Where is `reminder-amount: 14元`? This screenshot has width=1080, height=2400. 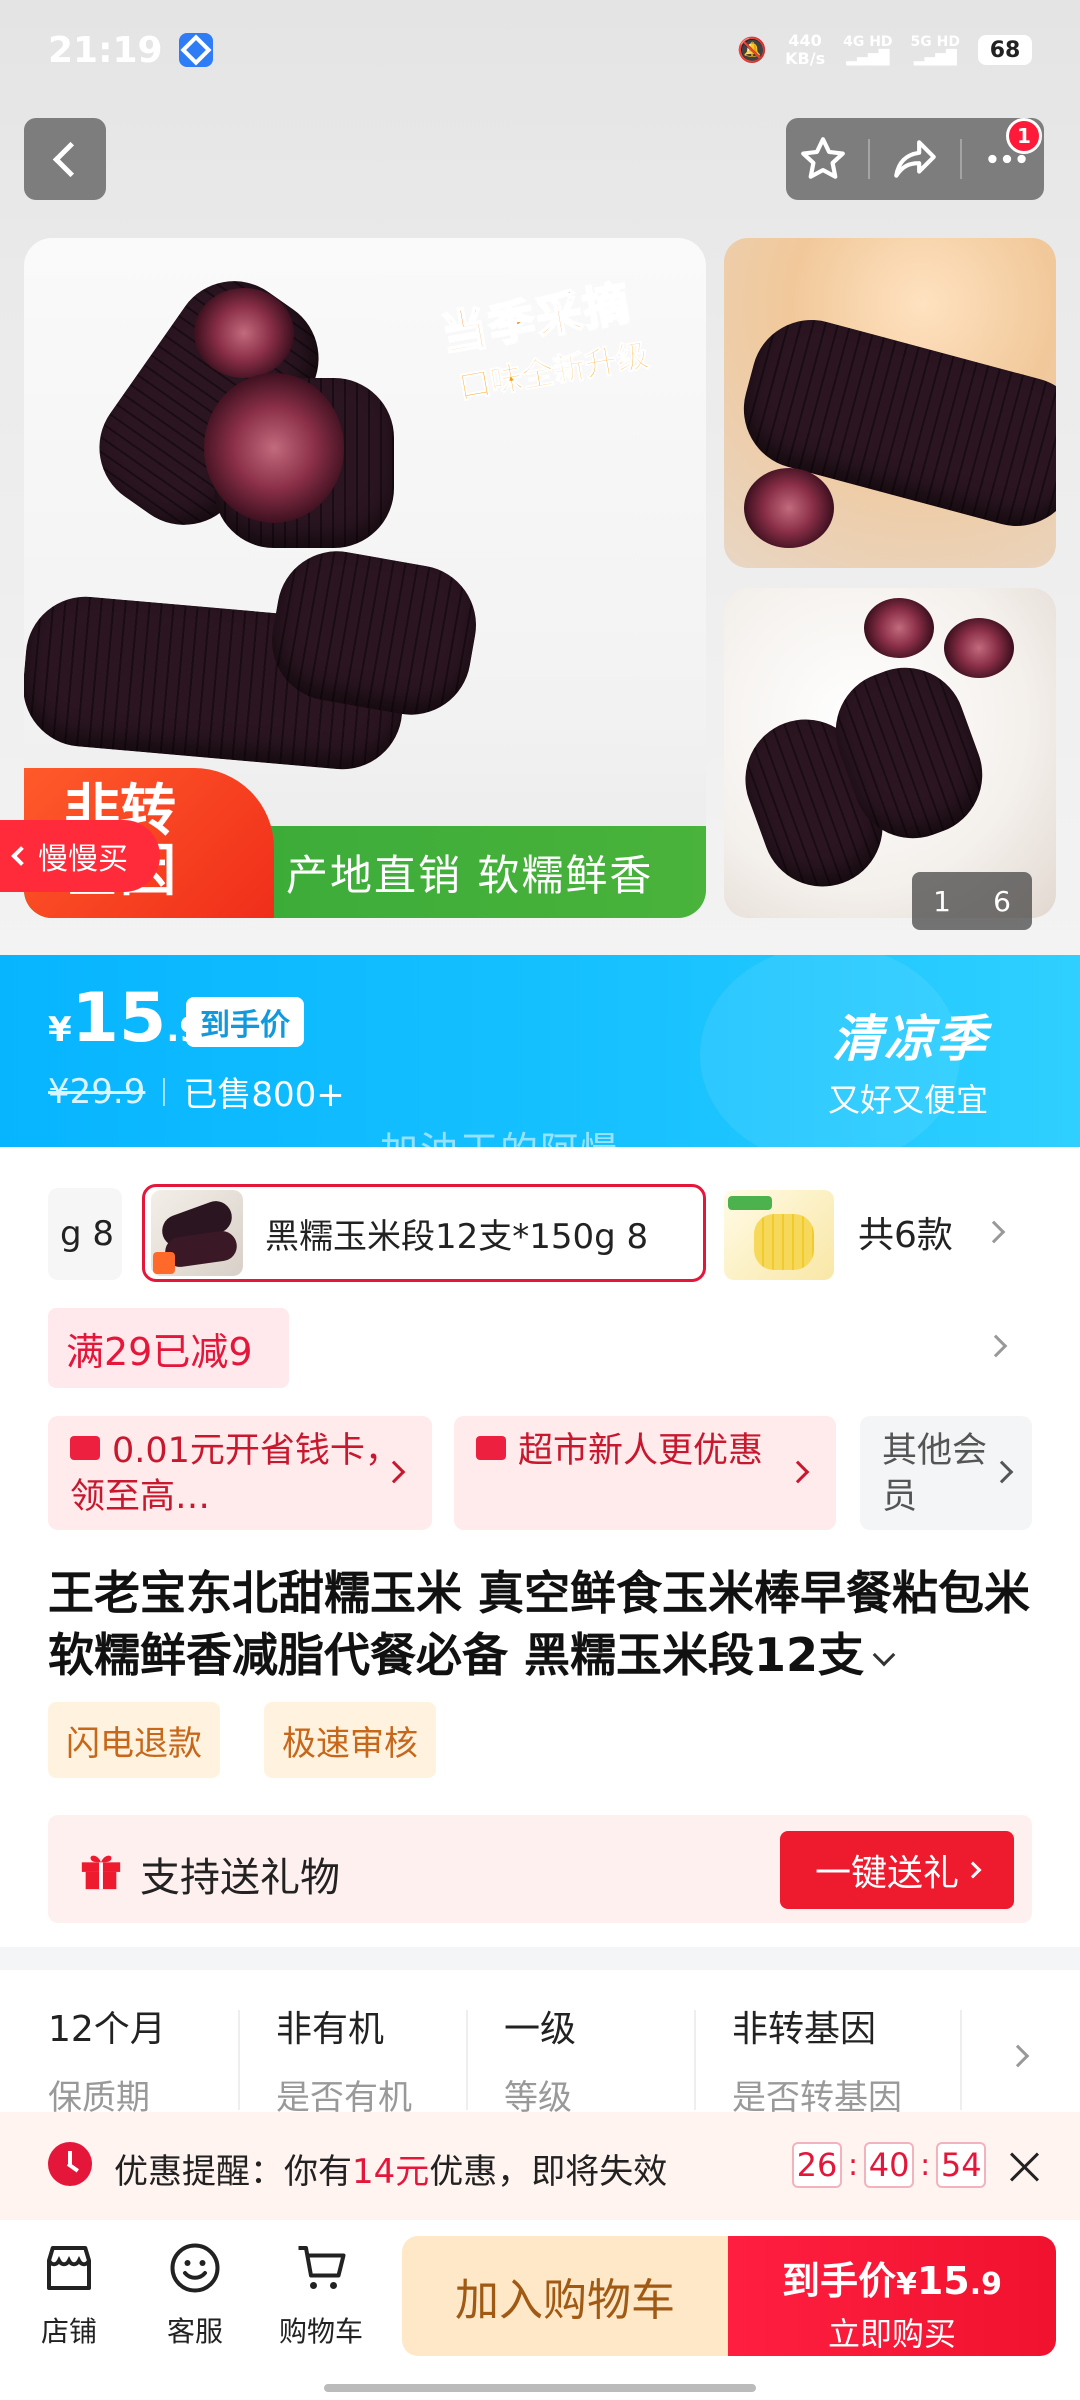 reminder-amount: 14元 is located at coordinates (391, 2172).